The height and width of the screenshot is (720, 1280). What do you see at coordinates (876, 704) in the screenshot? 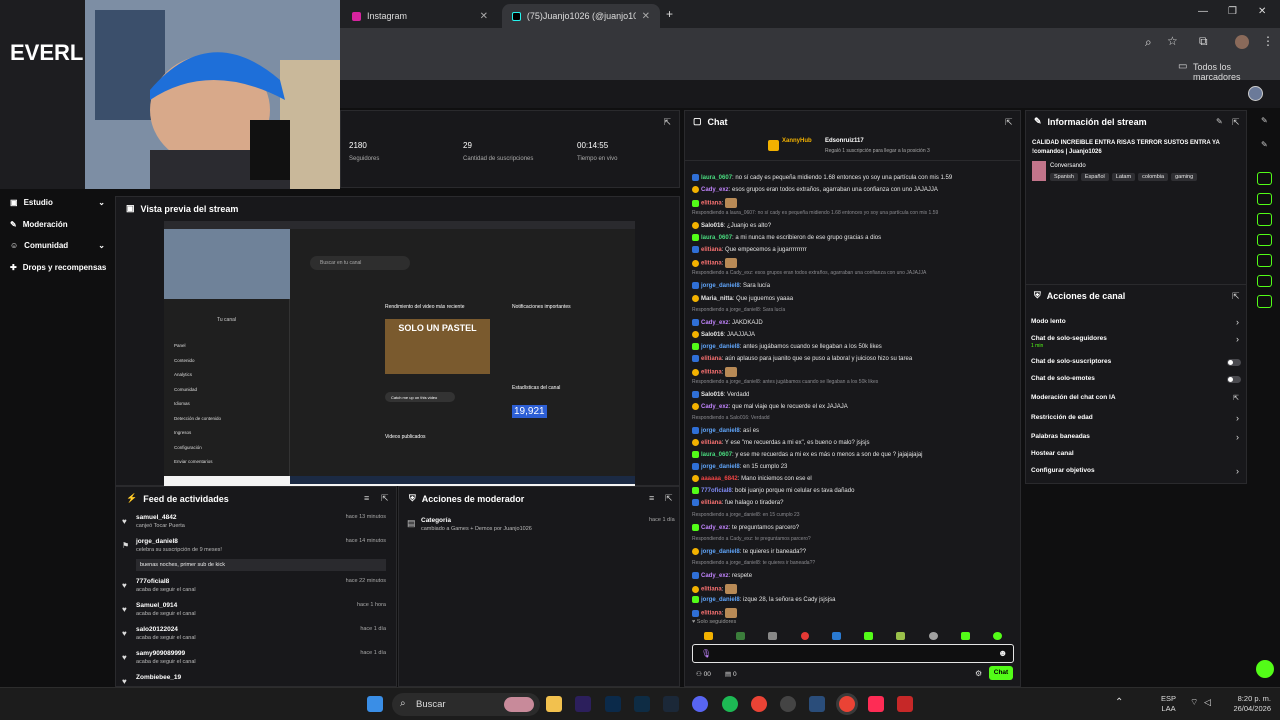
I see `tiktok-app-icon` at bounding box center [876, 704].